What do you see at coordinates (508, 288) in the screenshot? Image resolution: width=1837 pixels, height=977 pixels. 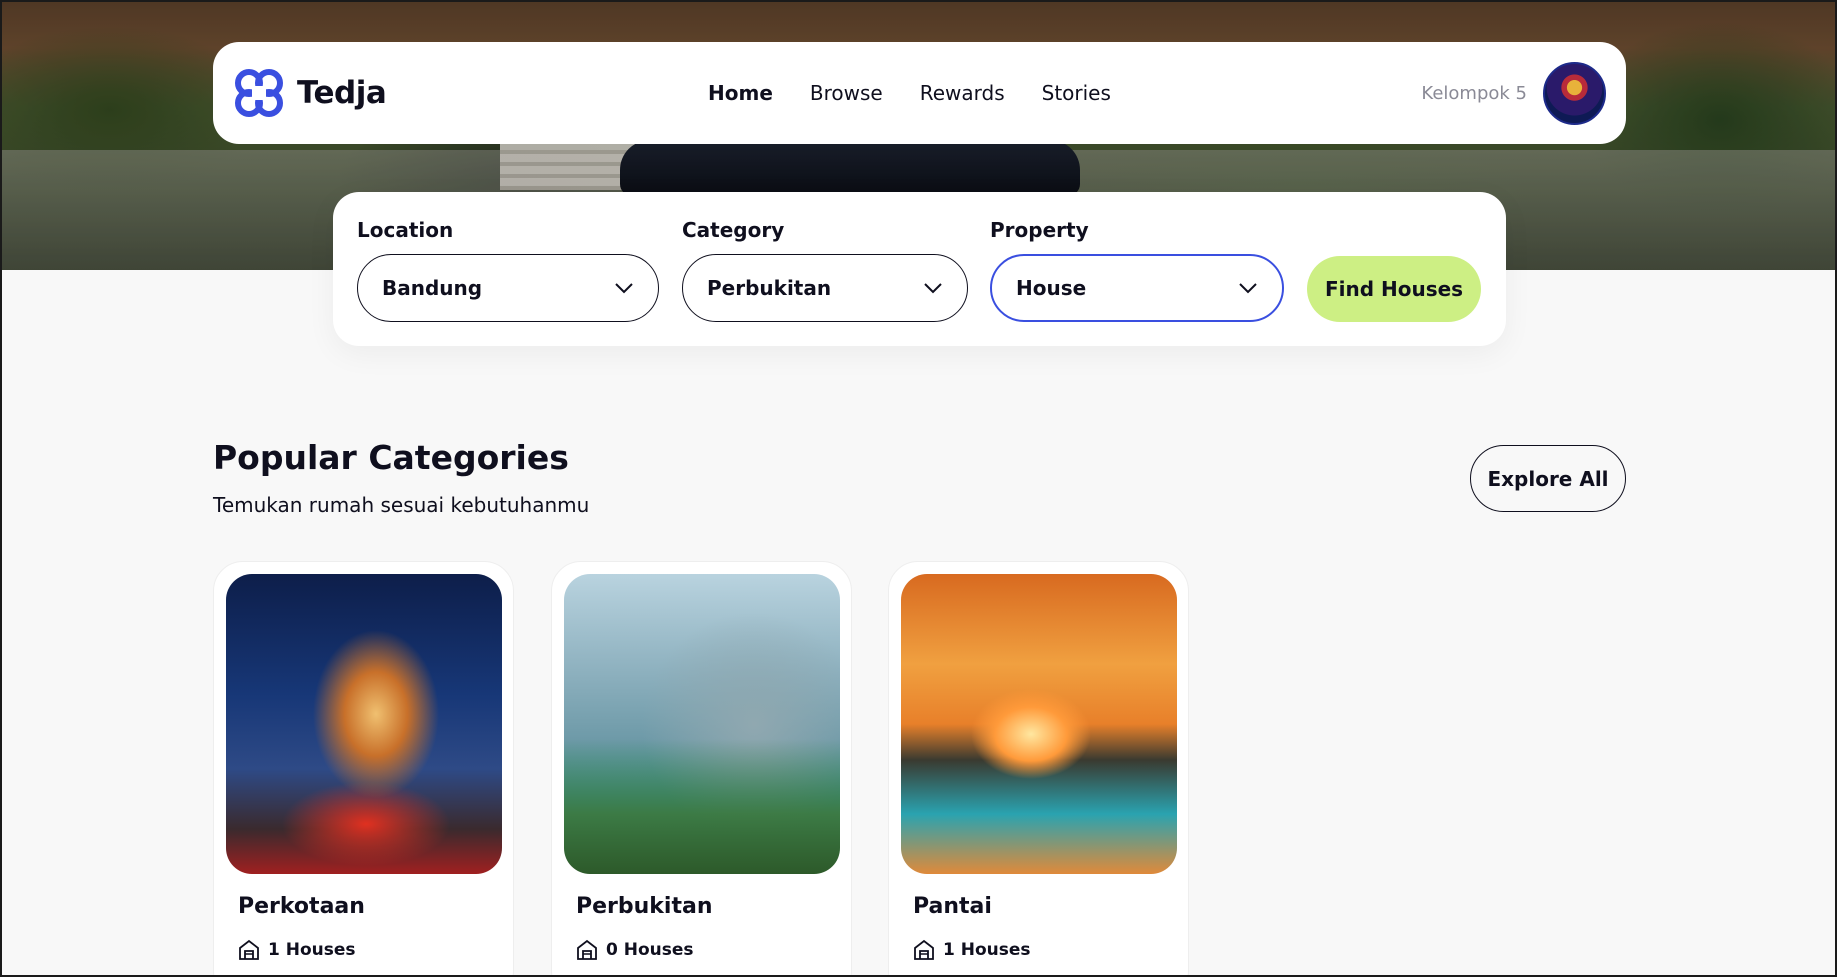 I see `location-select: Bandung` at bounding box center [508, 288].